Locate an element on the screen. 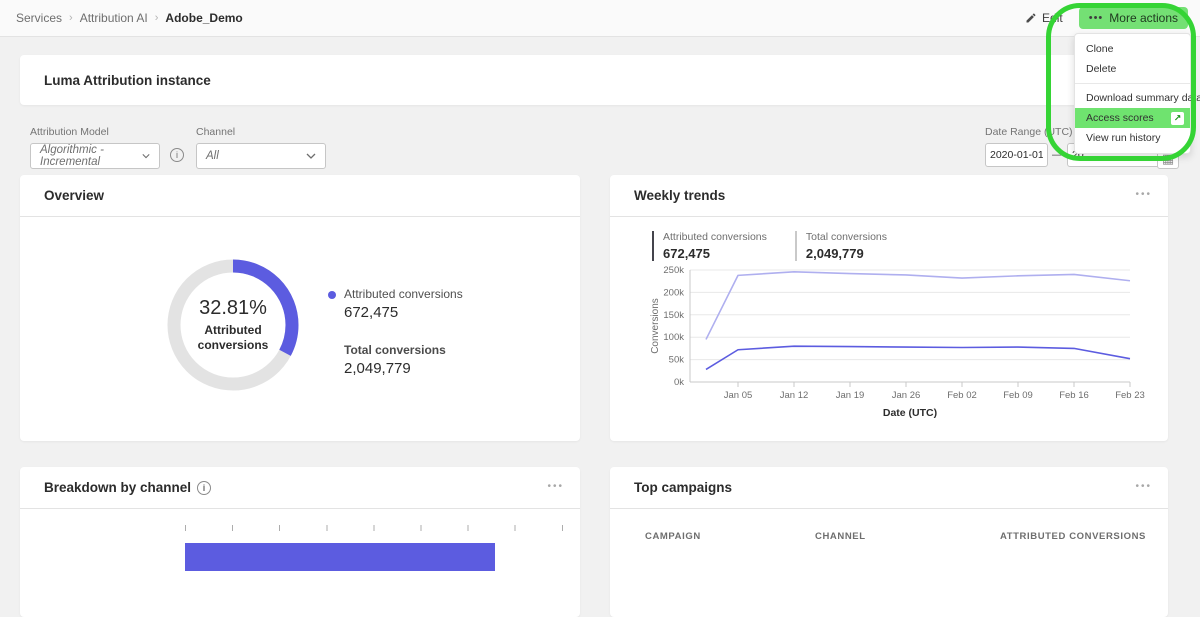 This screenshot has height=617, width=1200. channel-value: All is located at coordinates (212, 156).